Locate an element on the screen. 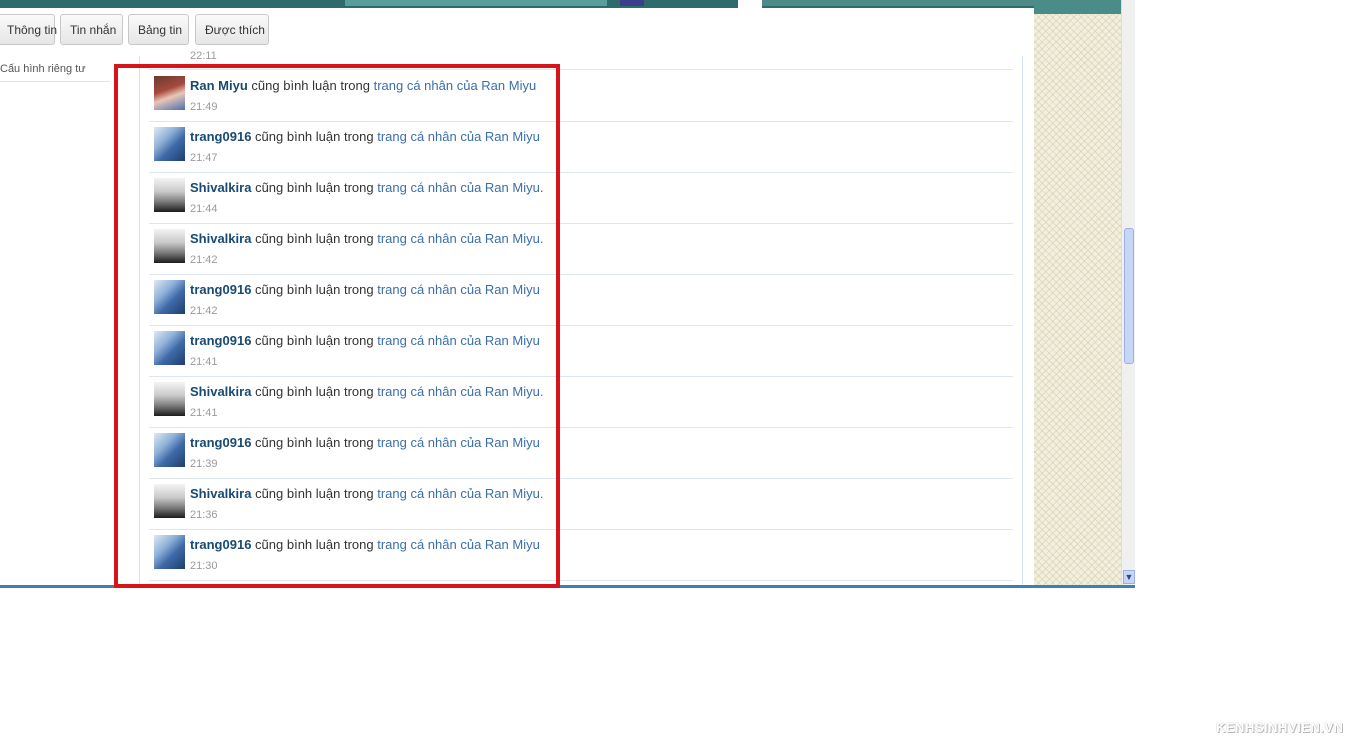 The width and height of the screenshot is (1366, 742). left-menu: Cấu hình riêng tư is located at coordinates (55, 71).